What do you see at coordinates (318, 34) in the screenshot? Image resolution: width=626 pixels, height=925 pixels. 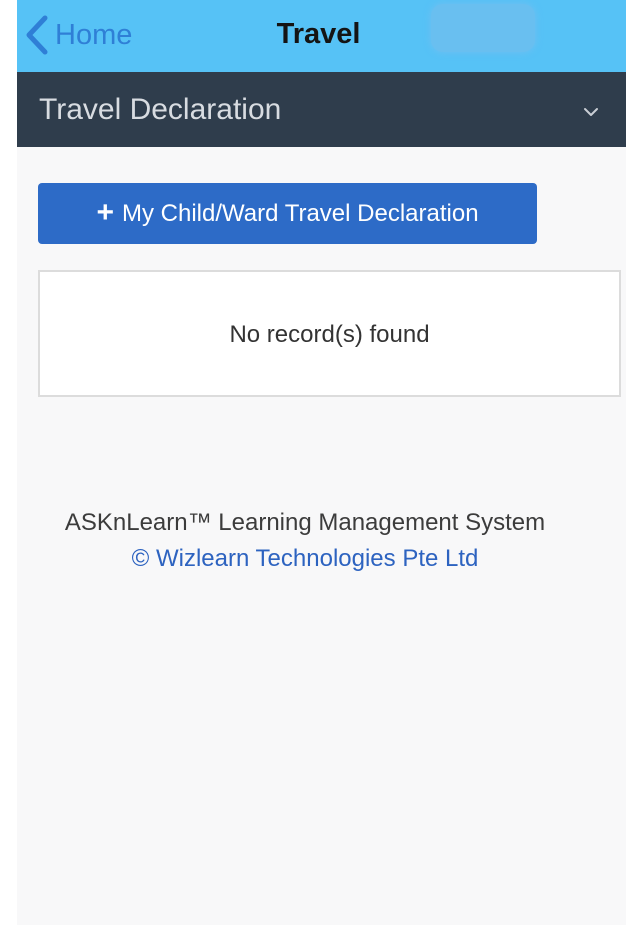 I see `page-title-text: Travel` at bounding box center [318, 34].